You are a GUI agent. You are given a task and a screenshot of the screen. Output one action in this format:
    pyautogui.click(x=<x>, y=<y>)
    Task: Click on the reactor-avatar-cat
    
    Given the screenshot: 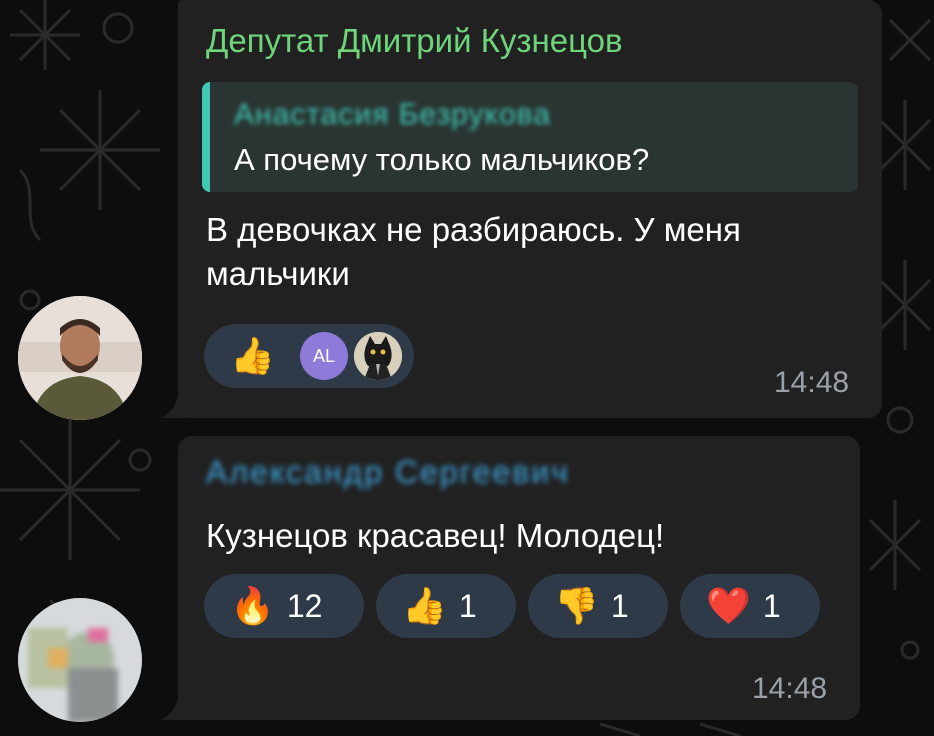 What is the action you would take?
    pyautogui.click(x=378, y=356)
    